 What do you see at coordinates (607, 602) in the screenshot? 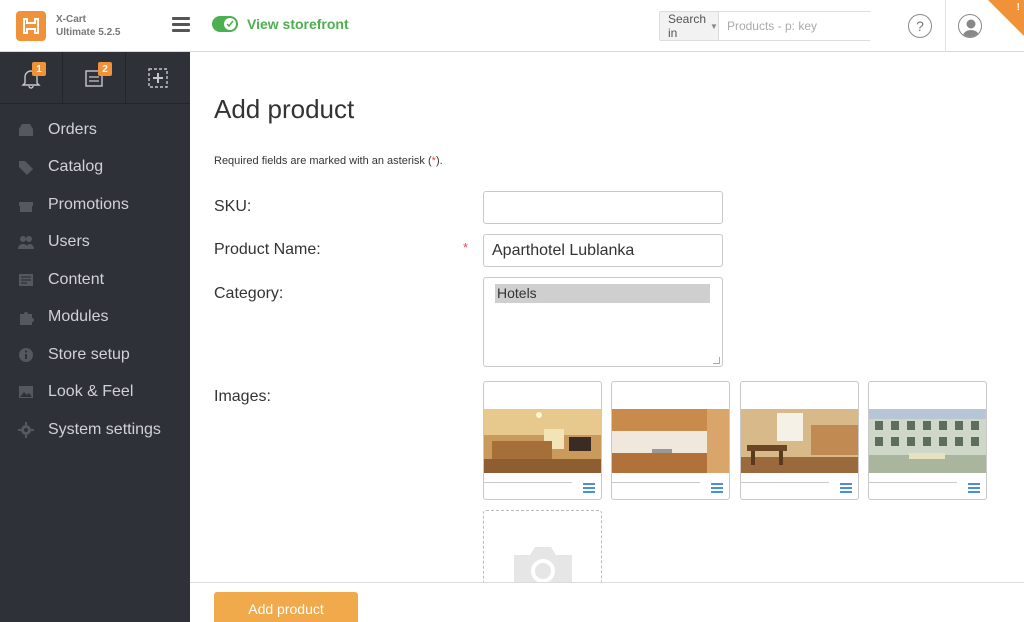
I see `form-footer: Add product` at bounding box center [607, 602].